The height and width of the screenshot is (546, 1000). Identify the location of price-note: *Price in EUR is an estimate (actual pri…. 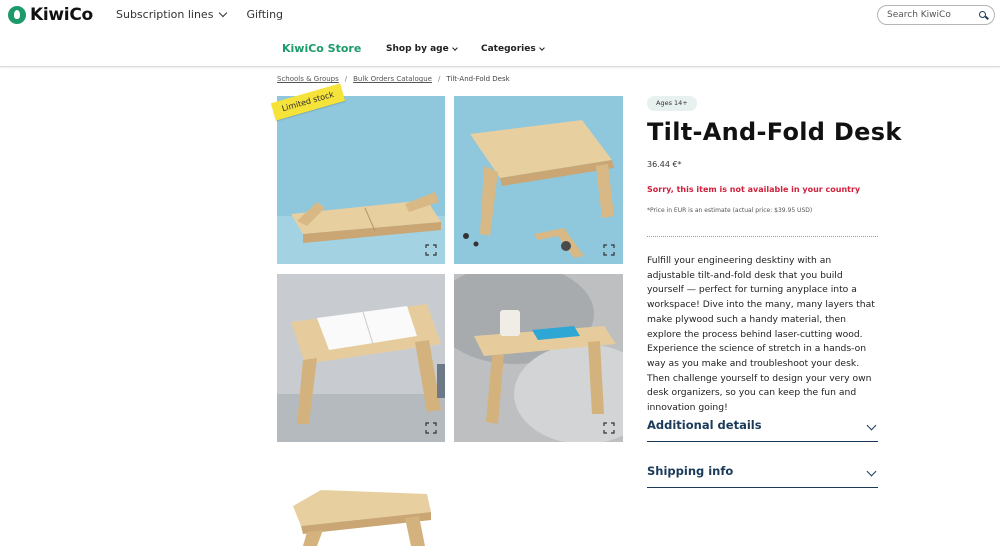
(730, 210).